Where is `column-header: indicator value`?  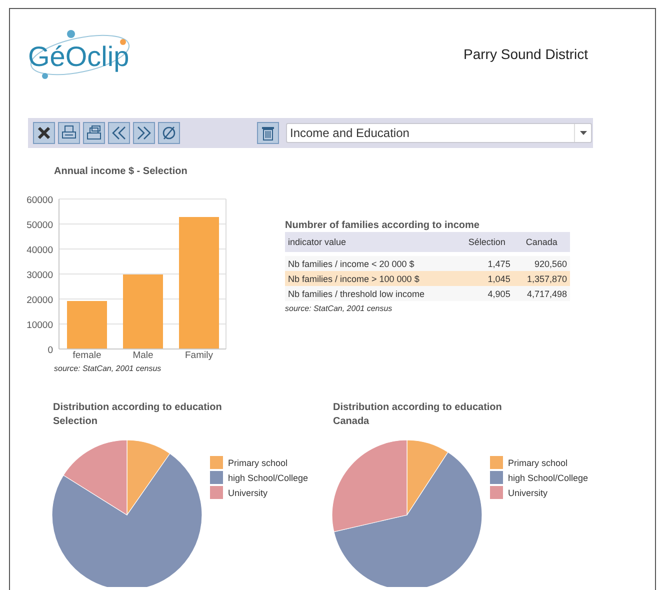
column-header: indicator value is located at coordinates (372, 242).